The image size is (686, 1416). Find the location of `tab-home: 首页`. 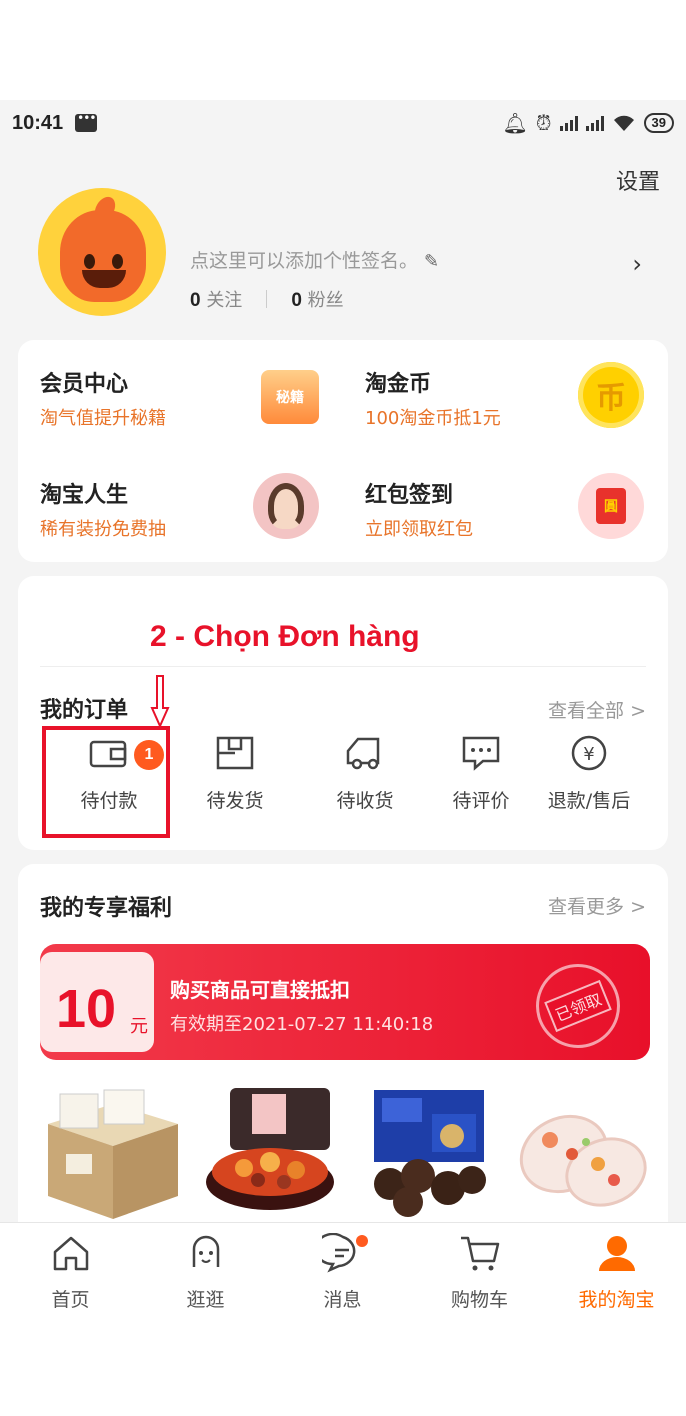

tab-home: 首页 is located at coordinates (70, 1269).